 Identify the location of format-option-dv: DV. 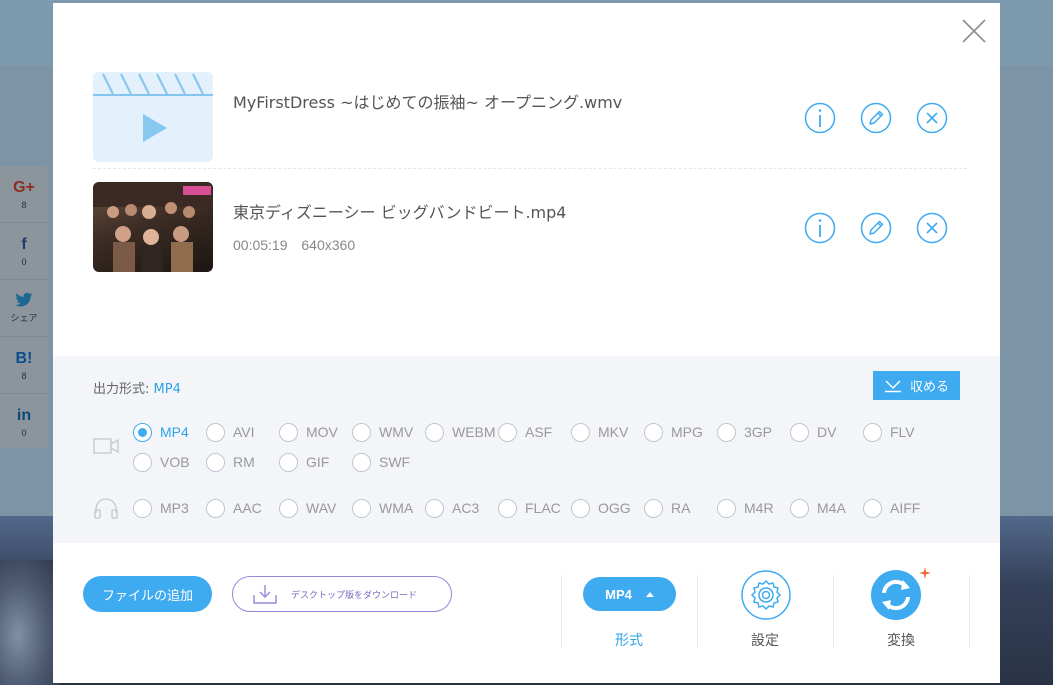
(813, 432).